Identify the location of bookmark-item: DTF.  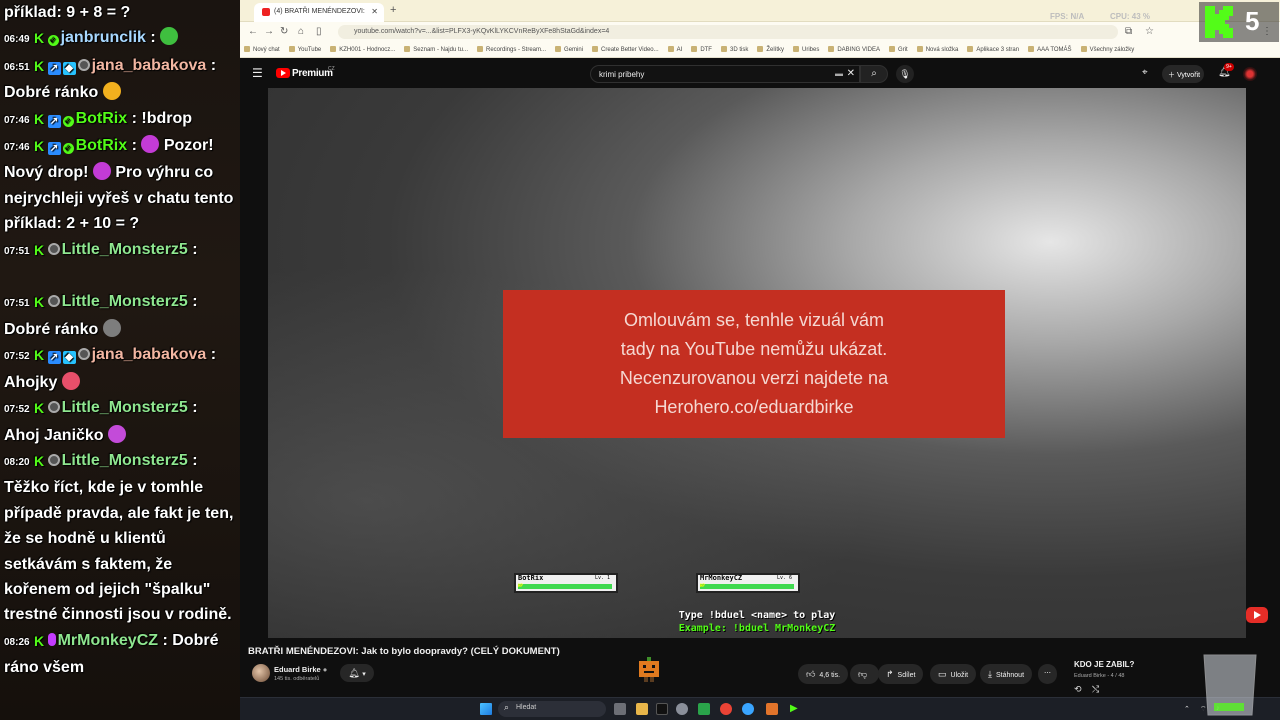
(701, 49).